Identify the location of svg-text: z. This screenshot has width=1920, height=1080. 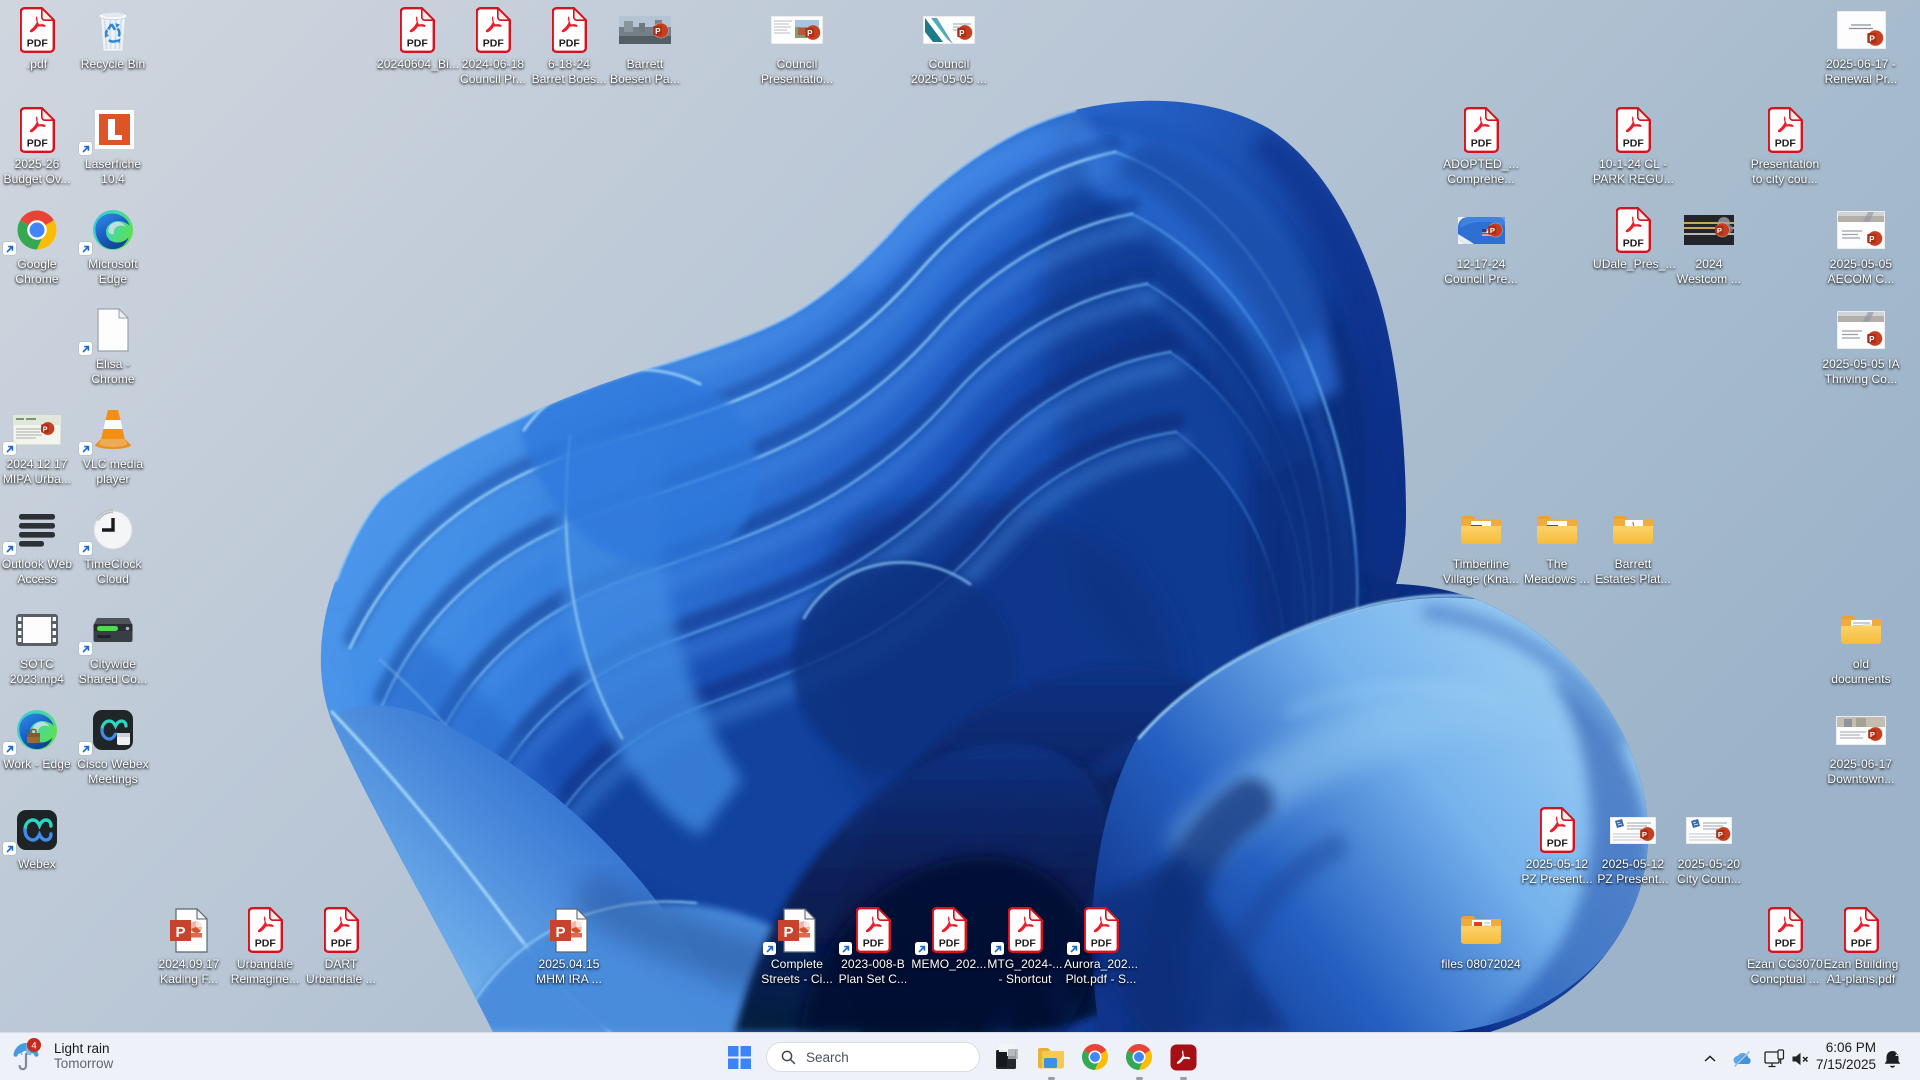
(1897, 1053).